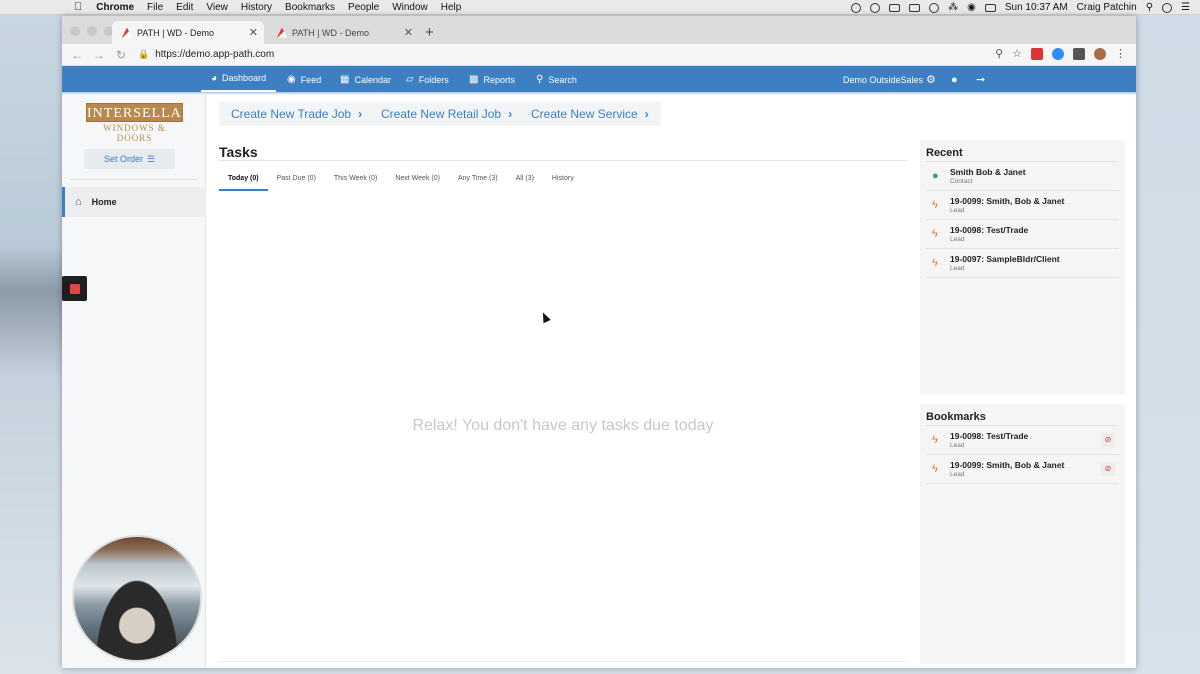 The width and height of the screenshot is (1200, 674). I want to click on tab-next-week: Next Week (0), so click(417, 180).